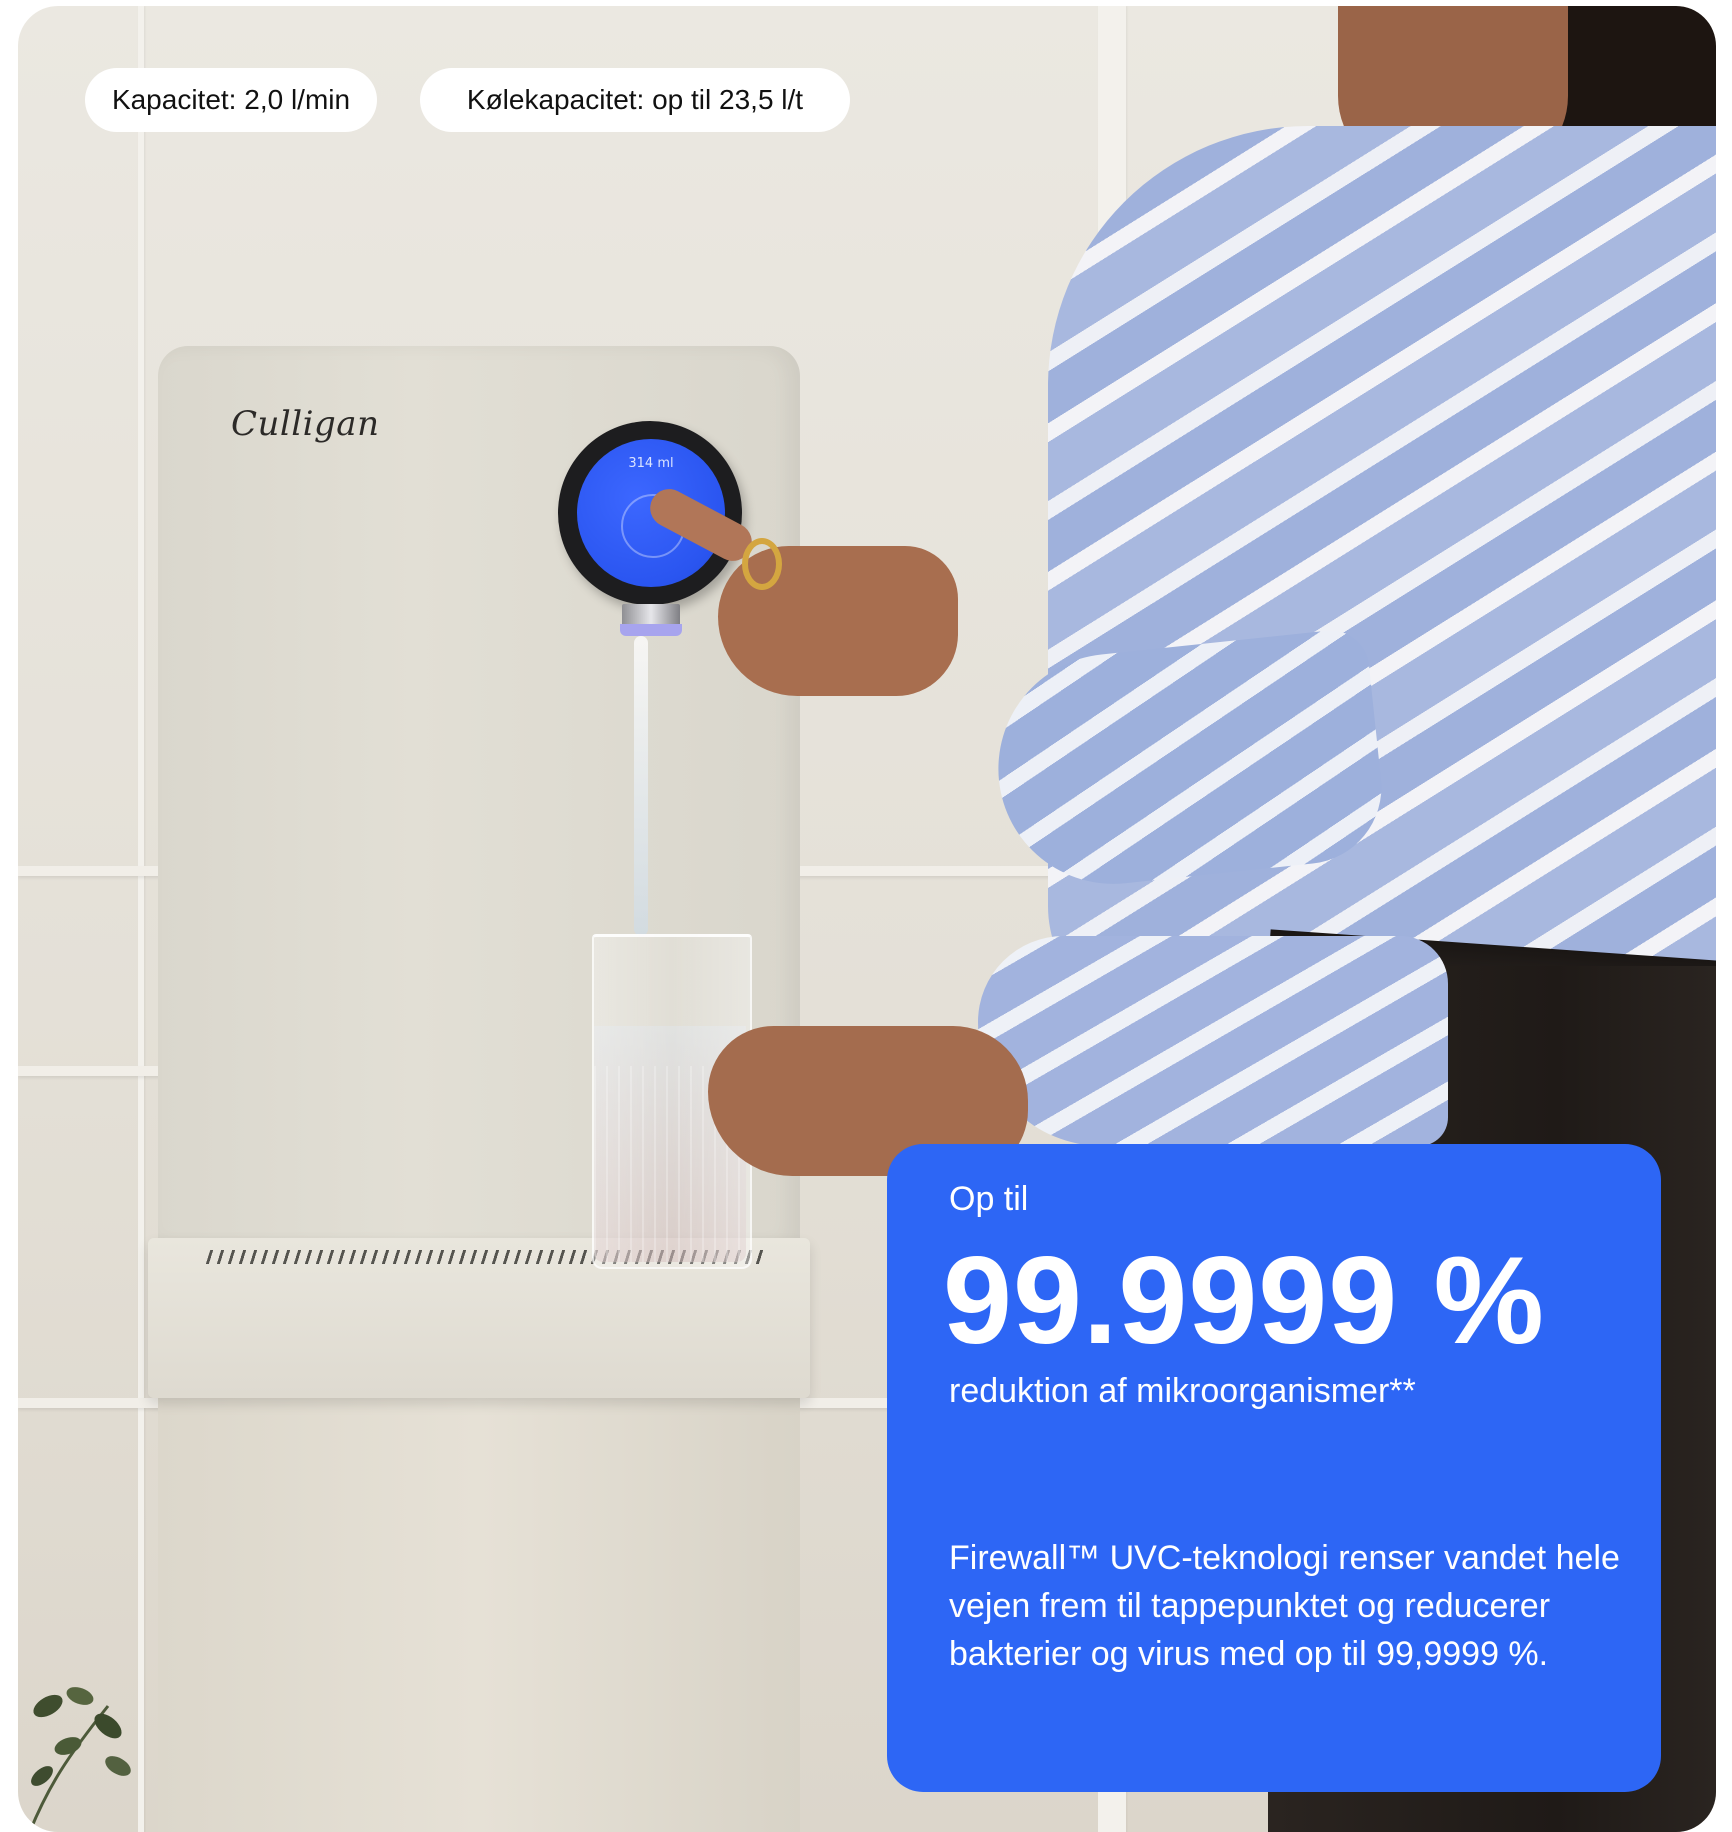 This screenshot has height=1832, width=1732. I want to click on plant-leaves, so click(79, 1759).